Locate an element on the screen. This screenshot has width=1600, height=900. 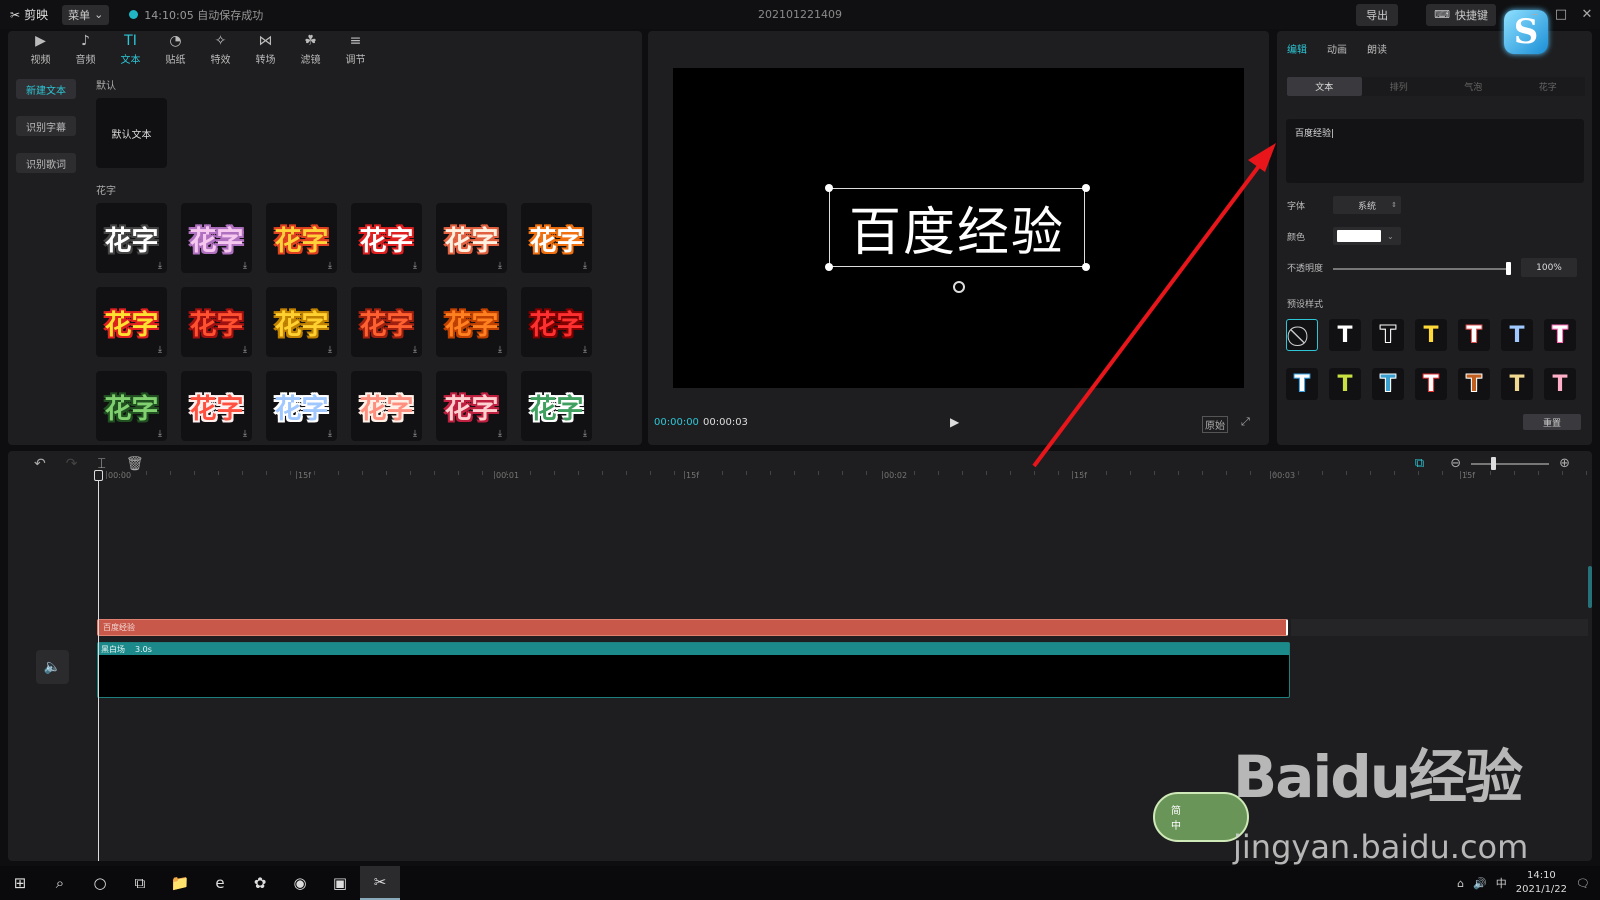
cortana-icon: ○ is located at coordinates (100, 883).